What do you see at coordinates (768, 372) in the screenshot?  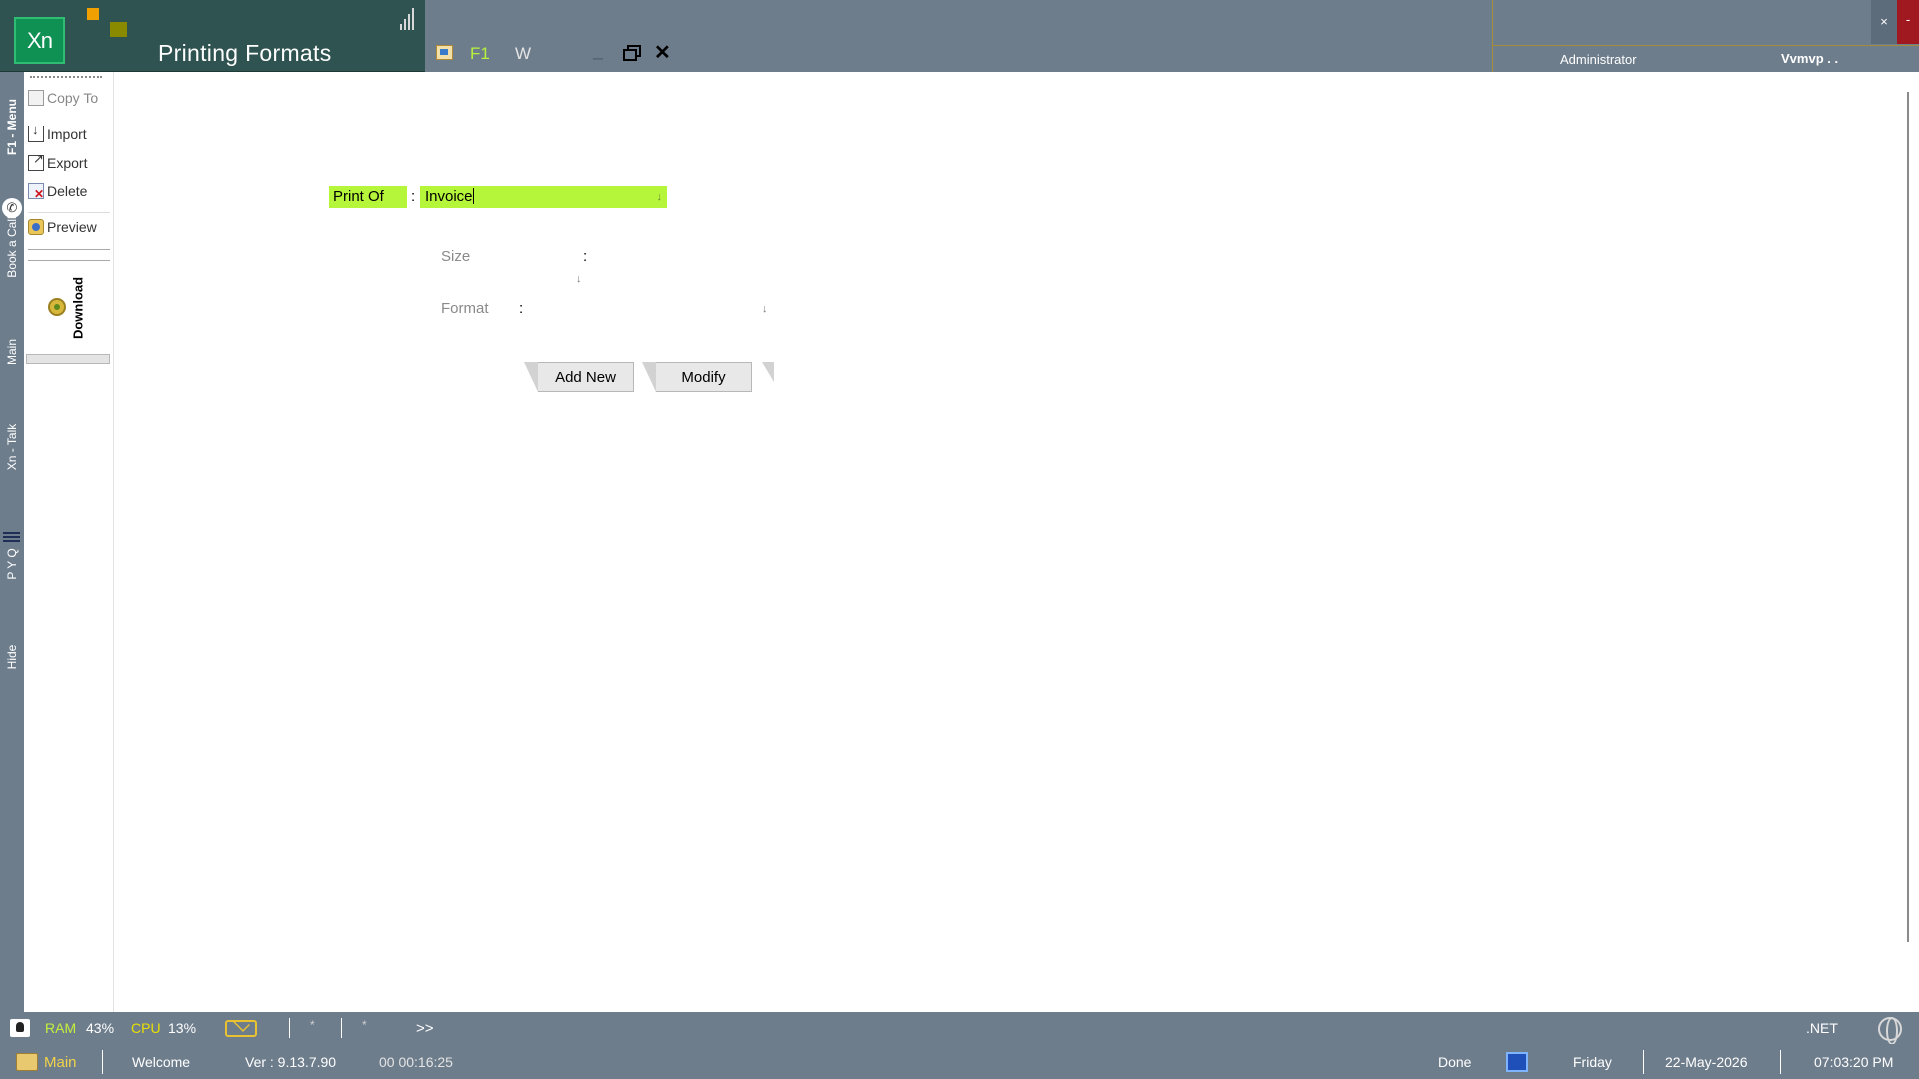 I see `button-bar-tail` at bounding box center [768, 372].